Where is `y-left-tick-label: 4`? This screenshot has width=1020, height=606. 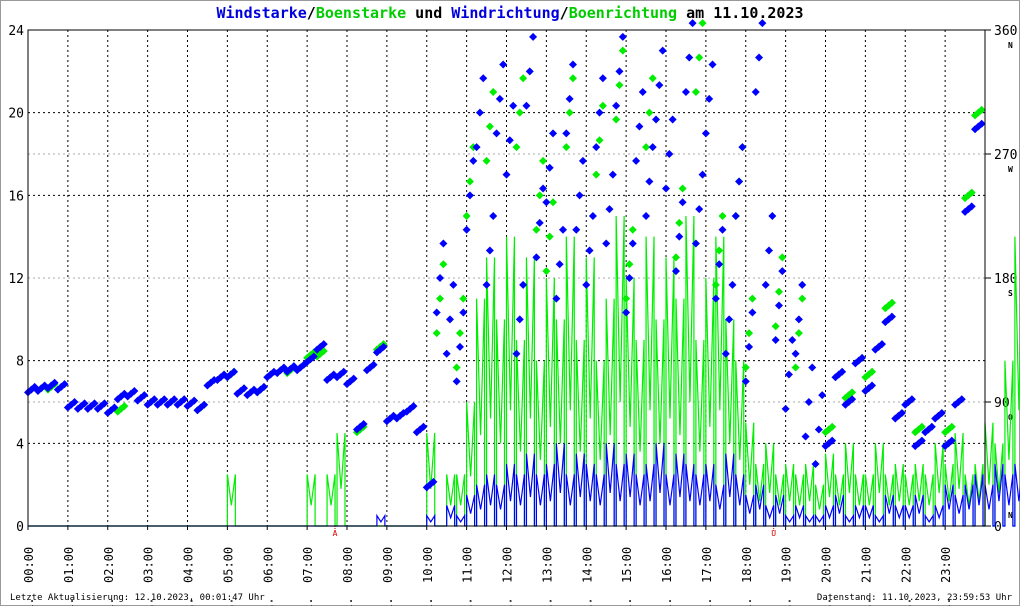 y-left-tick-label: 4 is located at coordinates (20, 444).